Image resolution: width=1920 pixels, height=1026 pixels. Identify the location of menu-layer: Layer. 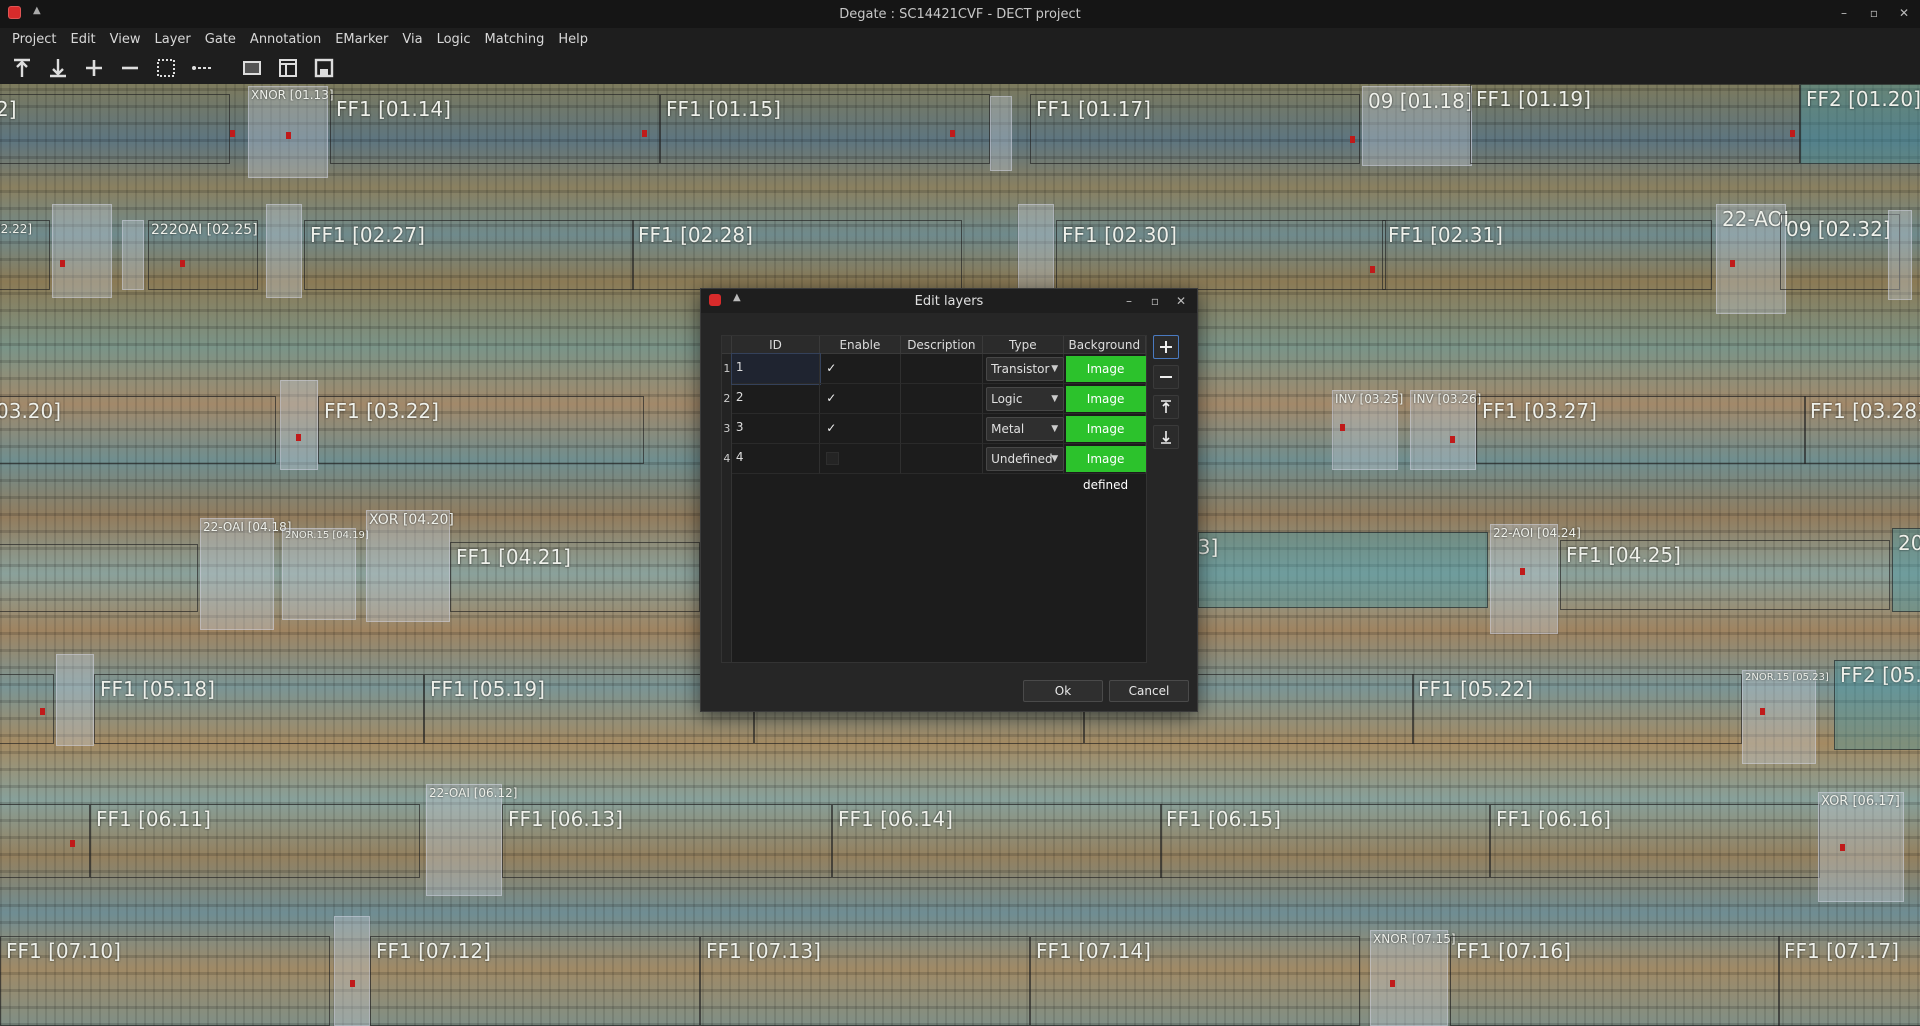
(173, 40).